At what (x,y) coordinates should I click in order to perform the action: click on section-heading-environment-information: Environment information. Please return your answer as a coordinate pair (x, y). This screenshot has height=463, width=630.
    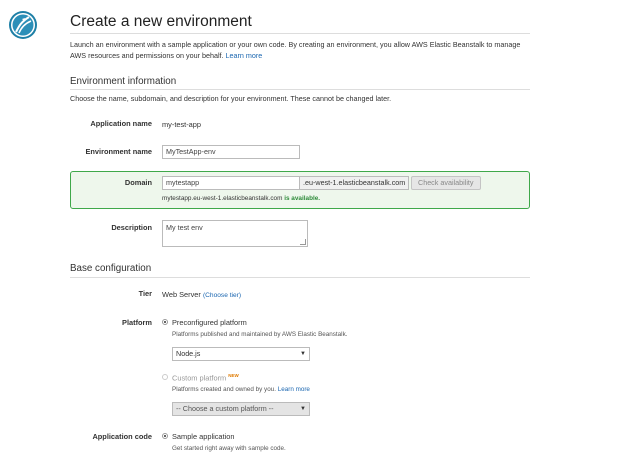
    Looking at the image, I should click on (123, 81).